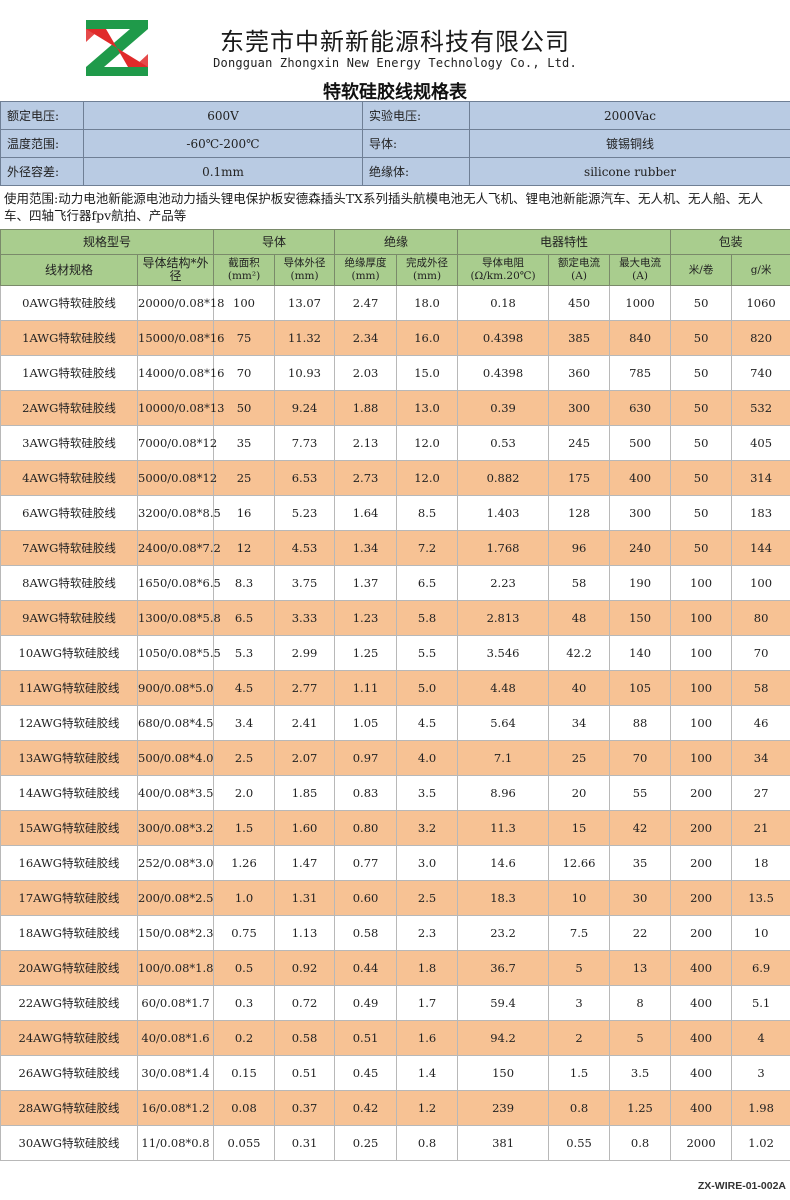  What do you see at coordinates (305, 968) in the screenshot?
I see `cell-conductor-od: 0.92` at bounding box center [305, 968].